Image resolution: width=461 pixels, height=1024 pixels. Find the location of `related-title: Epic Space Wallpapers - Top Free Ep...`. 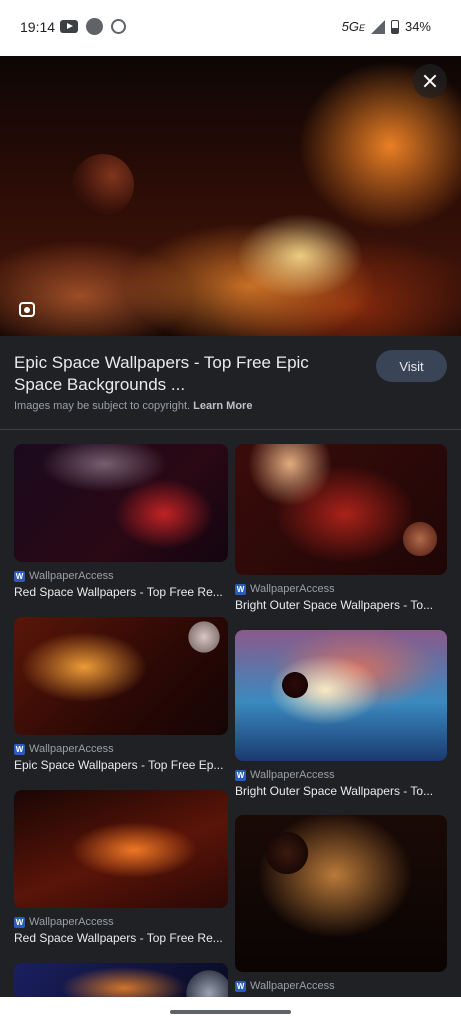

related-title: Epic Space Wallpapers - Top Free Ep... is located at coordinates (121, 765).